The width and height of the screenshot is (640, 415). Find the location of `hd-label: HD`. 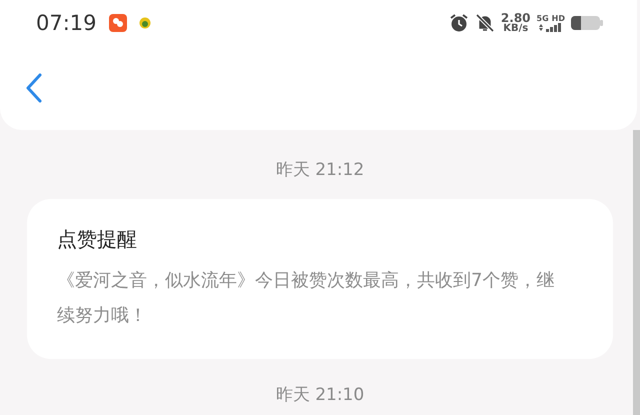

hd-label: HD is located at coordinates (558, 18).